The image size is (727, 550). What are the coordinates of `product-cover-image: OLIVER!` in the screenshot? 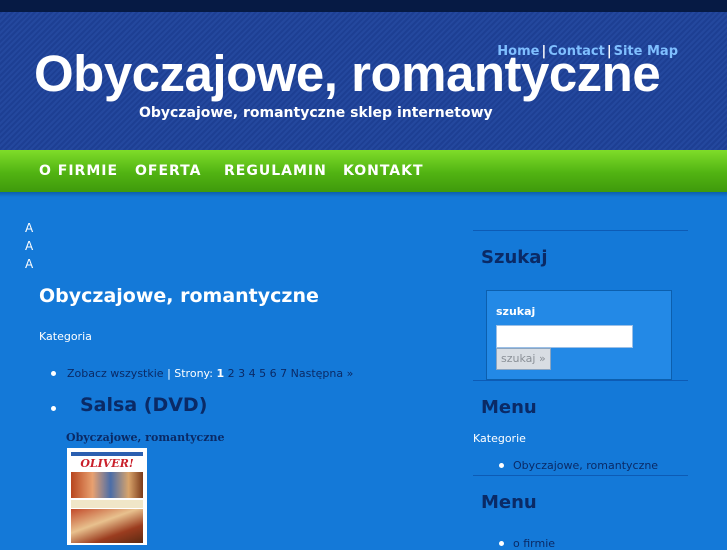 It's located at (107, 496).